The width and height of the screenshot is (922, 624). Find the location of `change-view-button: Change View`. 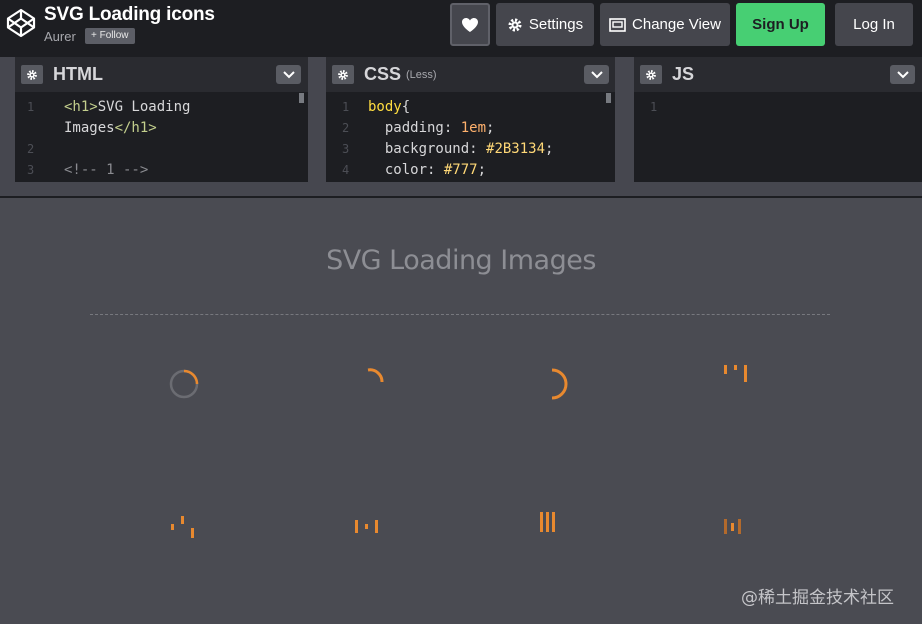

change-view-button: Change View is located at coordinates (665, 24).